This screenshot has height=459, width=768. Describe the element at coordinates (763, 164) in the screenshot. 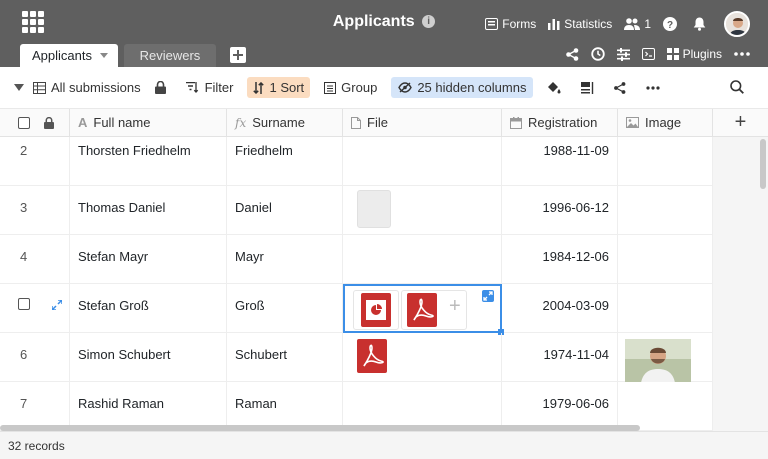

I see `vertical-scrollbar` at that location.